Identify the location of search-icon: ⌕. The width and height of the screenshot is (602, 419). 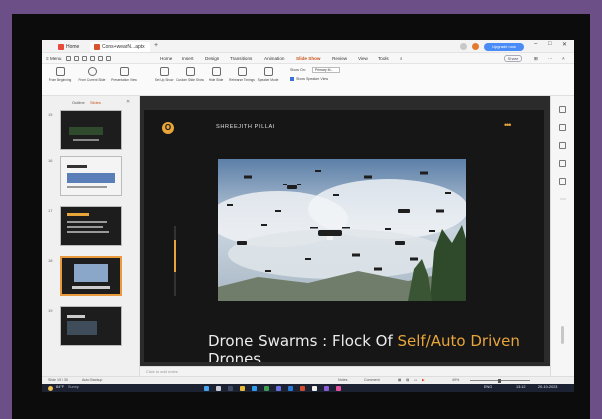
(401, 58).